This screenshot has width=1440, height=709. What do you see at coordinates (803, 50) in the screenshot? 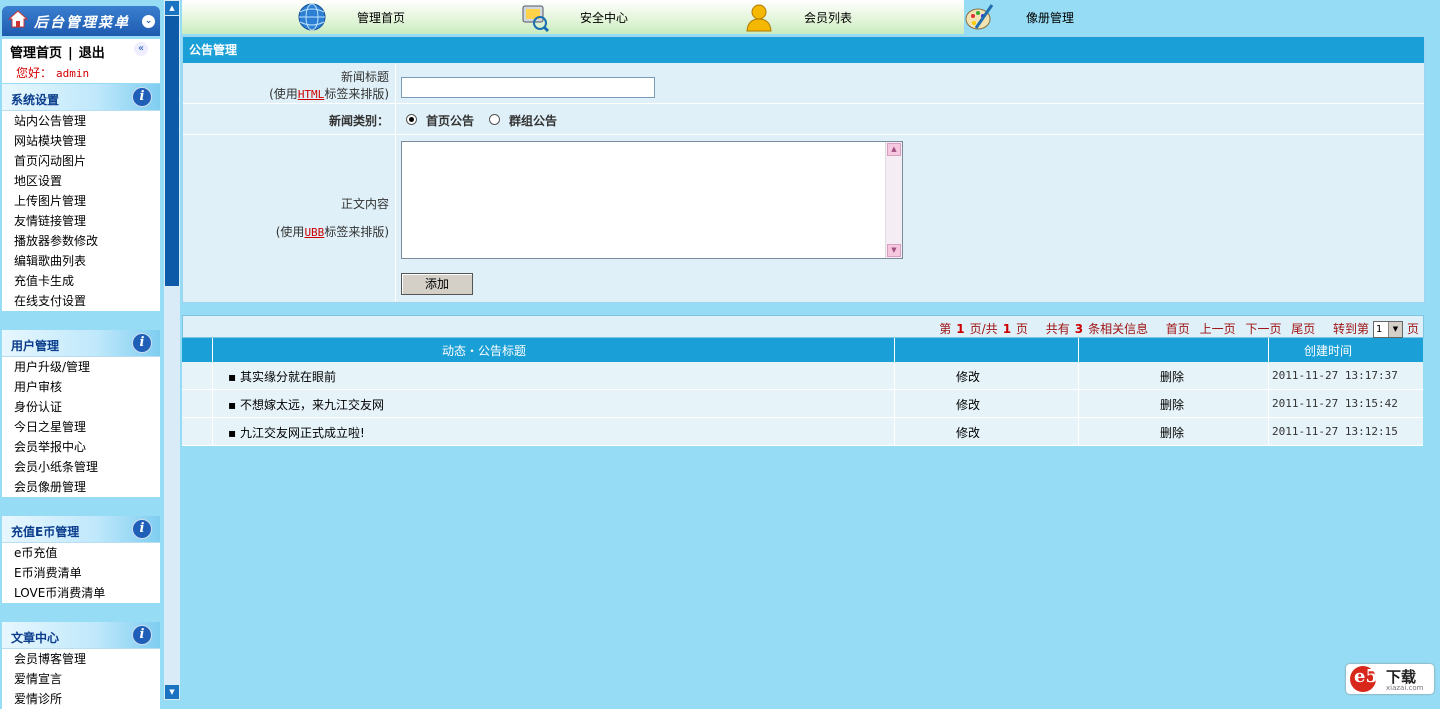
I see `page-title: 公告管理` at bounding box center [803, 50].